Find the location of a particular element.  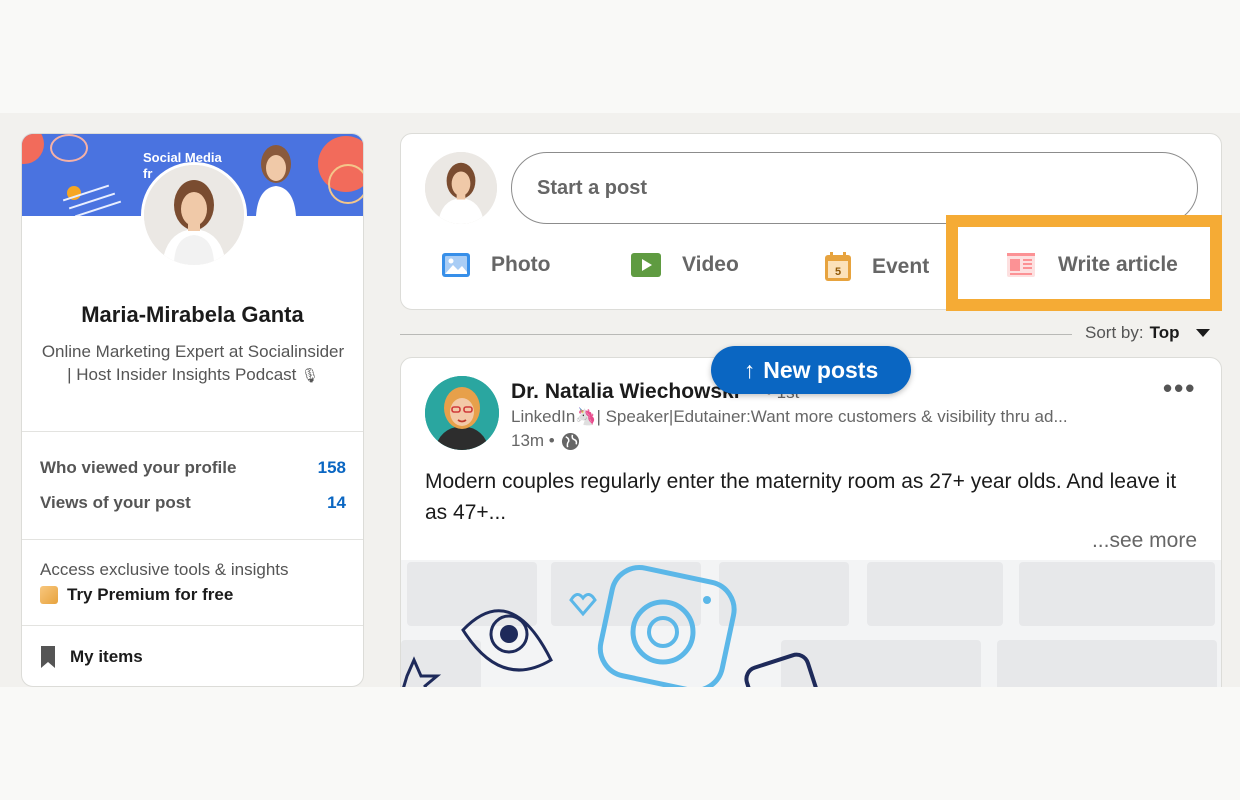

photo-button: Photo is located at coordinates (495, 265).